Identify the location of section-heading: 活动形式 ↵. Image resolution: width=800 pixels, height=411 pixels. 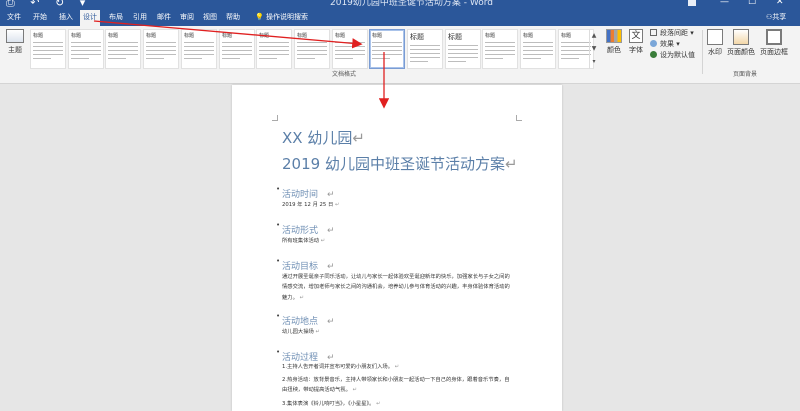
(305, 228).